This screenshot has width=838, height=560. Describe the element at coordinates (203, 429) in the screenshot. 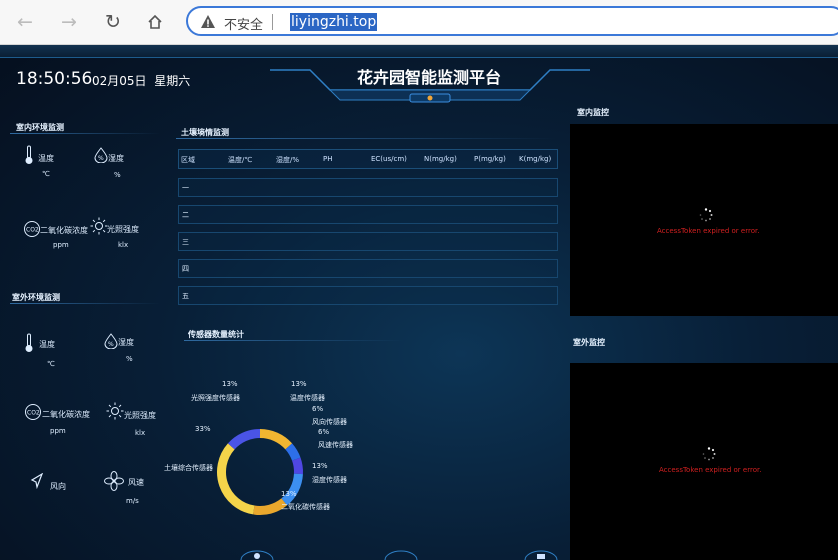

I see `donut-label-percent: 33%` at that location.